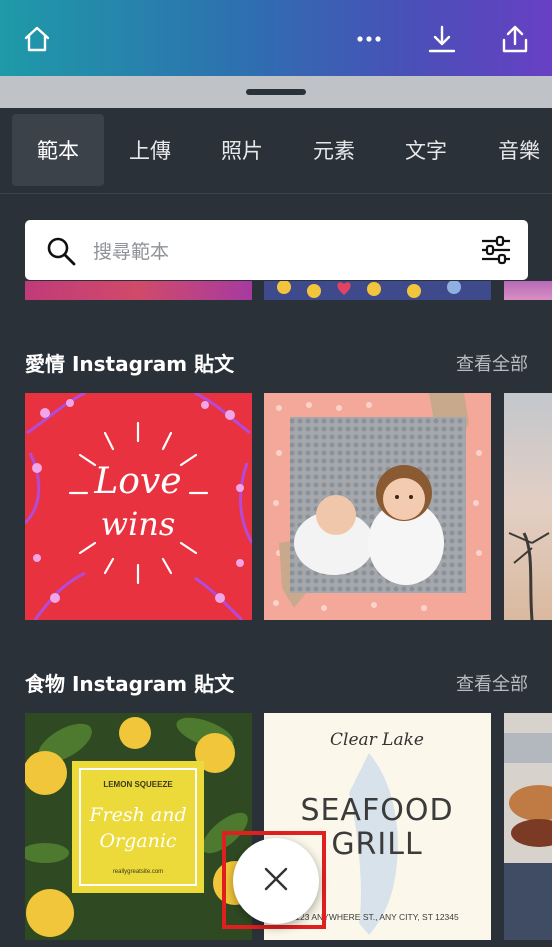 The width and height of the screenshot is (552, 947). I want to click on section-title: 食物 Instagram 貼文, so click(130, 684).